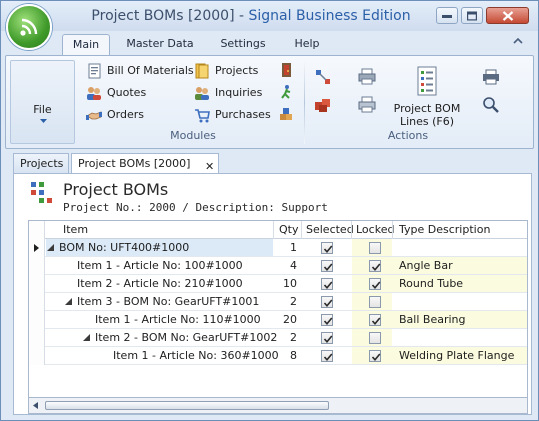 Image resolution: width=539 pixels, height=421 pixels. Describe the element at coordinates (229, 93) in the screenshot. I see `module-inquiries: Inquiries` at that location.